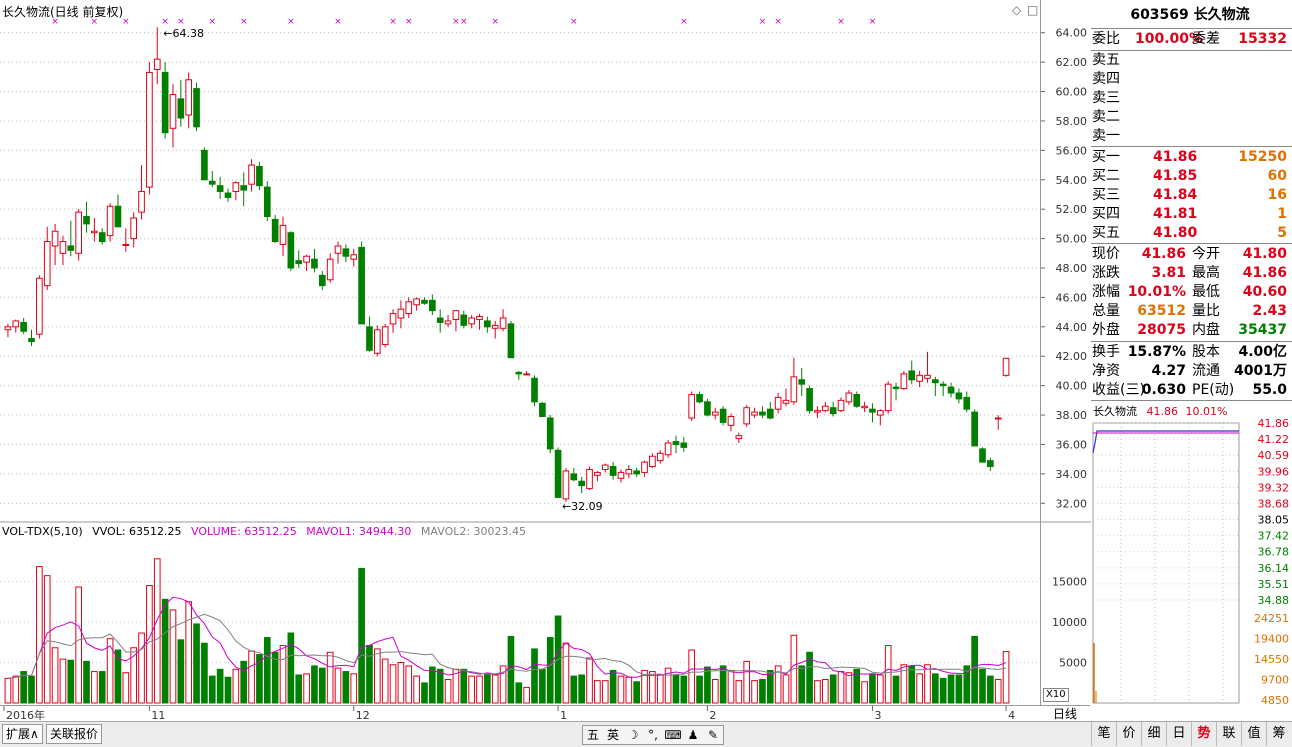 Image resolution: width=1292 pixels, height=747 pixels. I want to click on sell-row: 卖三, so click(1190, 98).